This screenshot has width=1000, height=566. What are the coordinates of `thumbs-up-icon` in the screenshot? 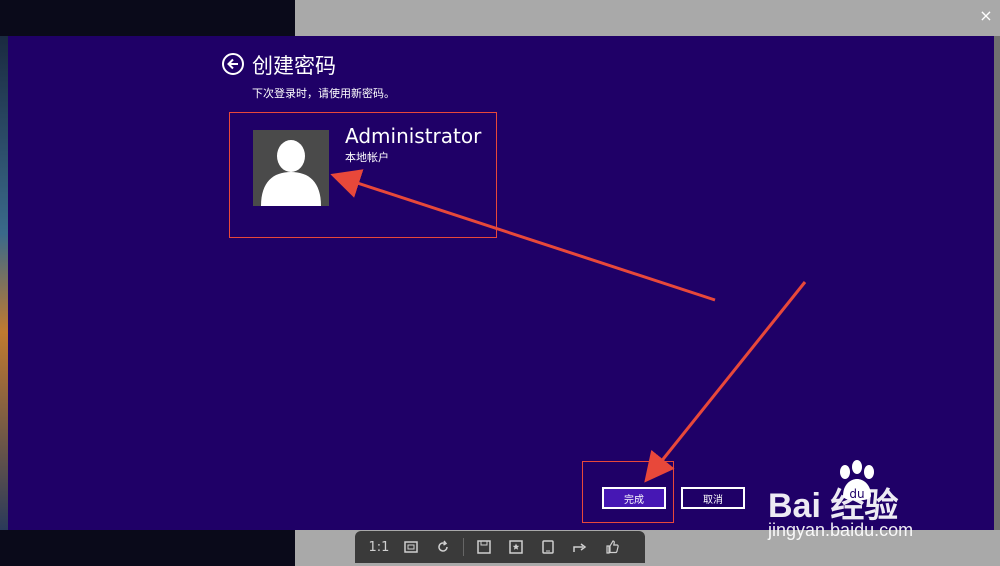 It's located at (612, 547).